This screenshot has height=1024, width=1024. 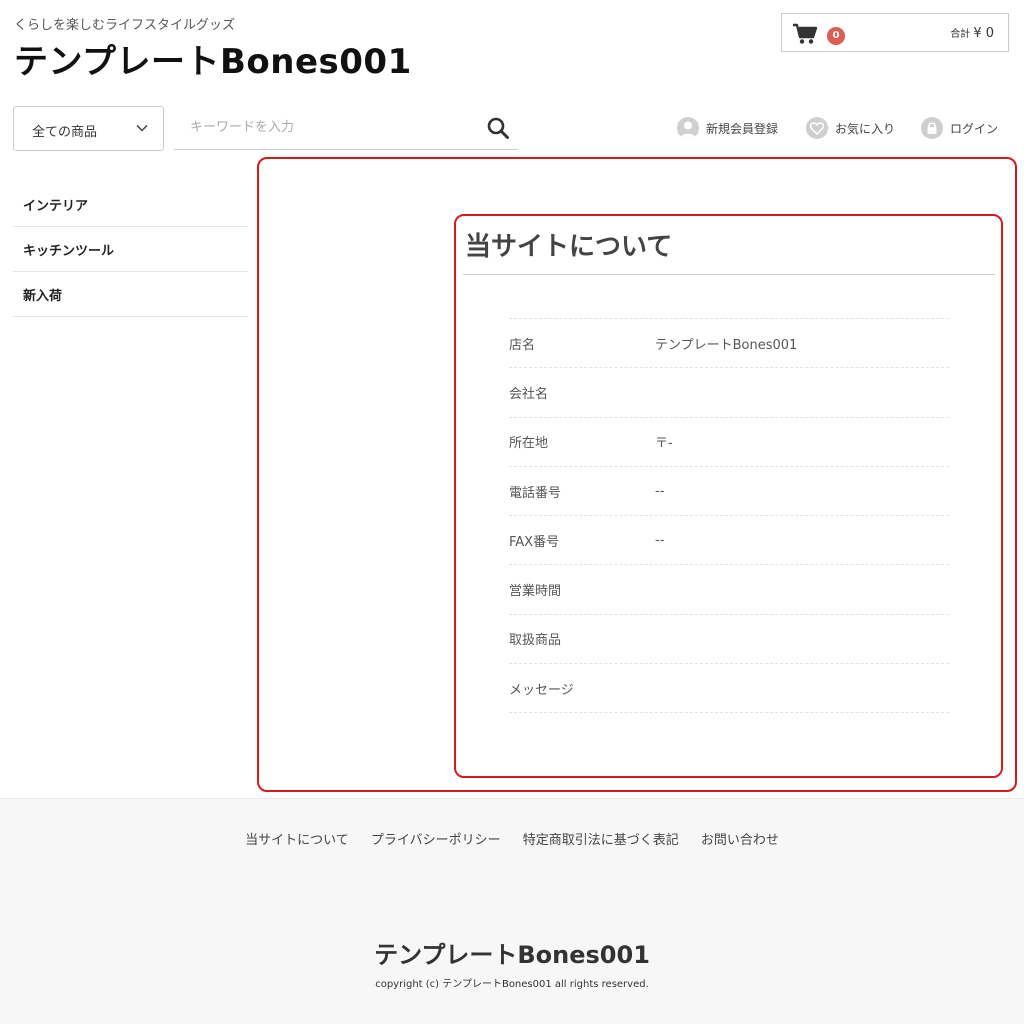 What do you see at coordinates (130, 294) in the screenshot?
I see `sidebar-item-new-arrivals: 新入荷` at bounding box center [130, 294].